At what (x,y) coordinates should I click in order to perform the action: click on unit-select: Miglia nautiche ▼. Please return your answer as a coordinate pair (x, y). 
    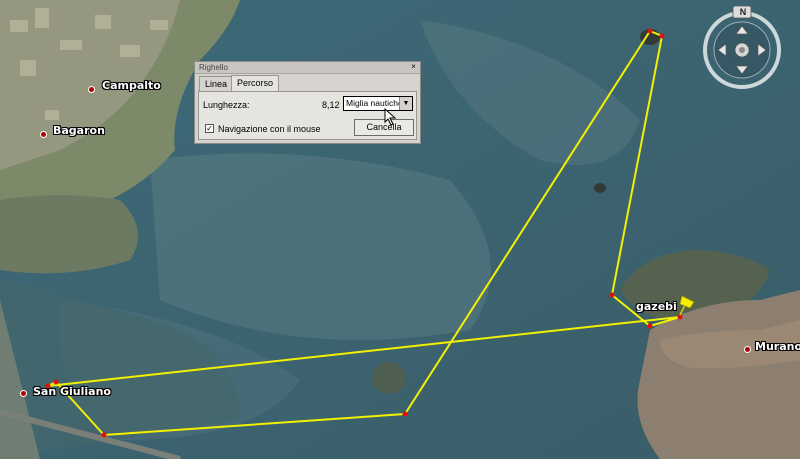
    Looking at the image, I should click on (378, 103).